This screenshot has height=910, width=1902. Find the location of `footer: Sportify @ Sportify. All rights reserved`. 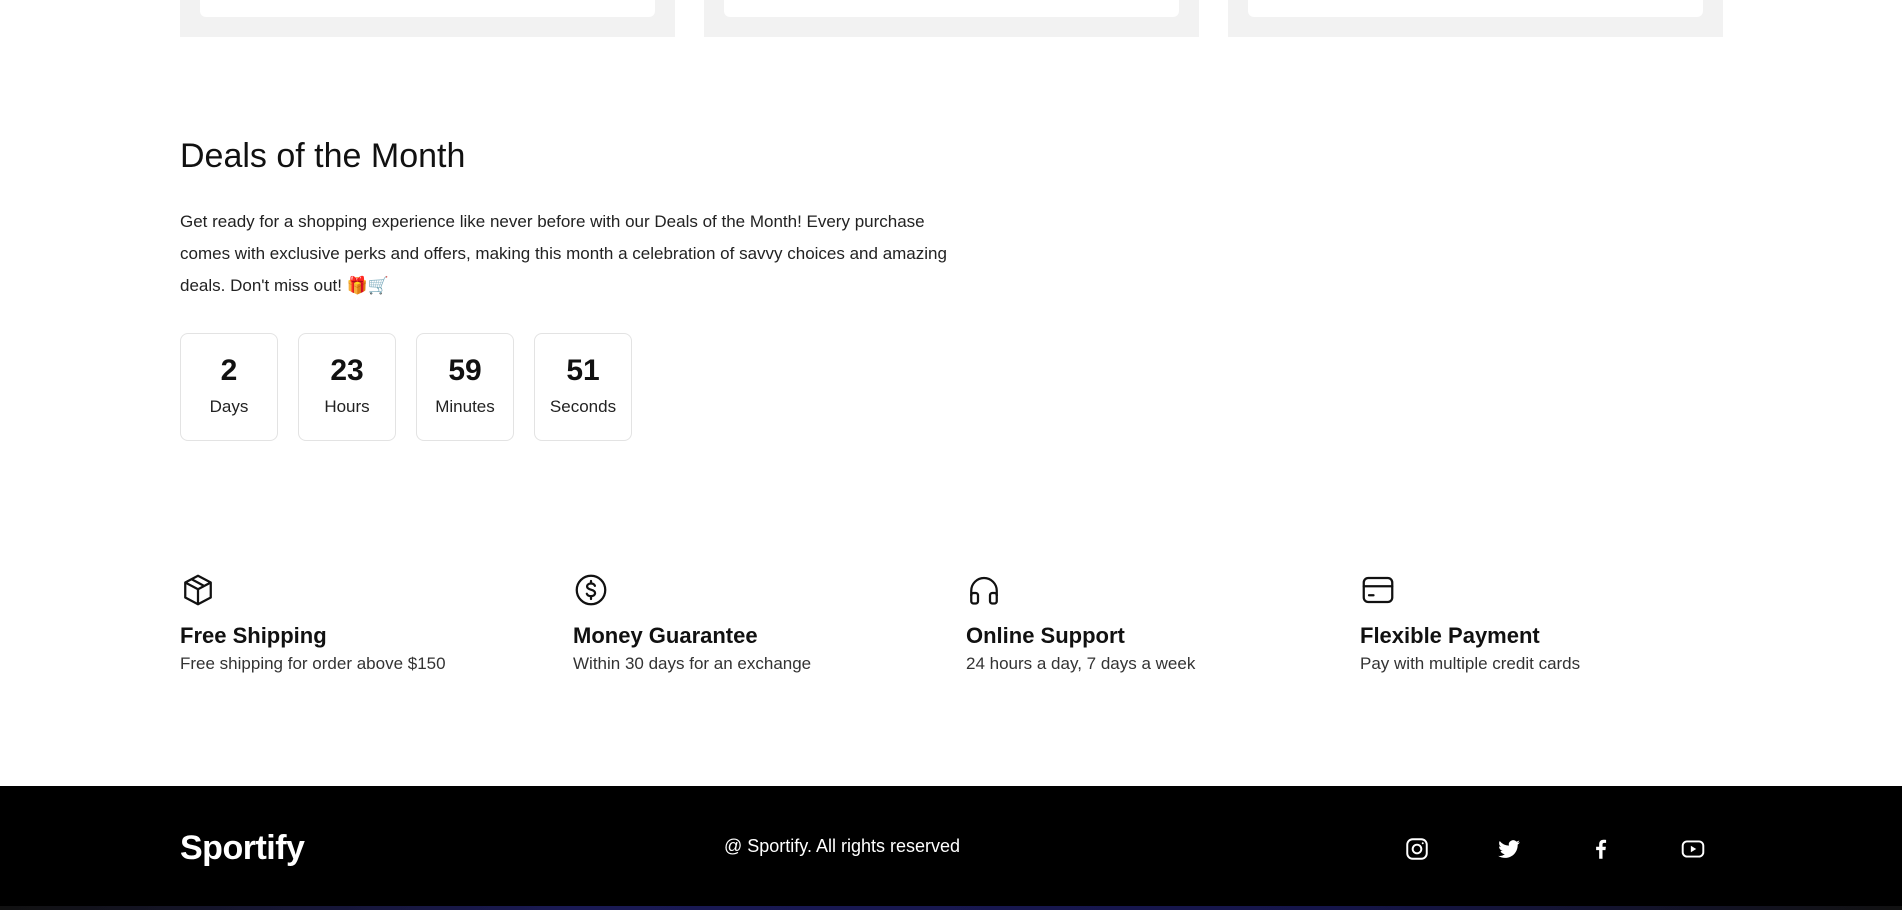

footer: Sportify @ Sportify. All rights reserved is located at coordinates (951, 848).